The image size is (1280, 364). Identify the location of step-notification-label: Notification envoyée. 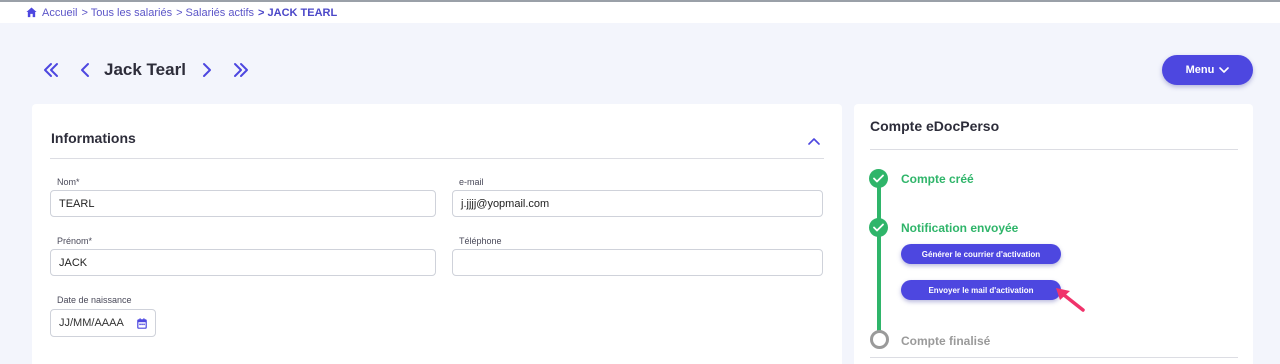
(960, 228).